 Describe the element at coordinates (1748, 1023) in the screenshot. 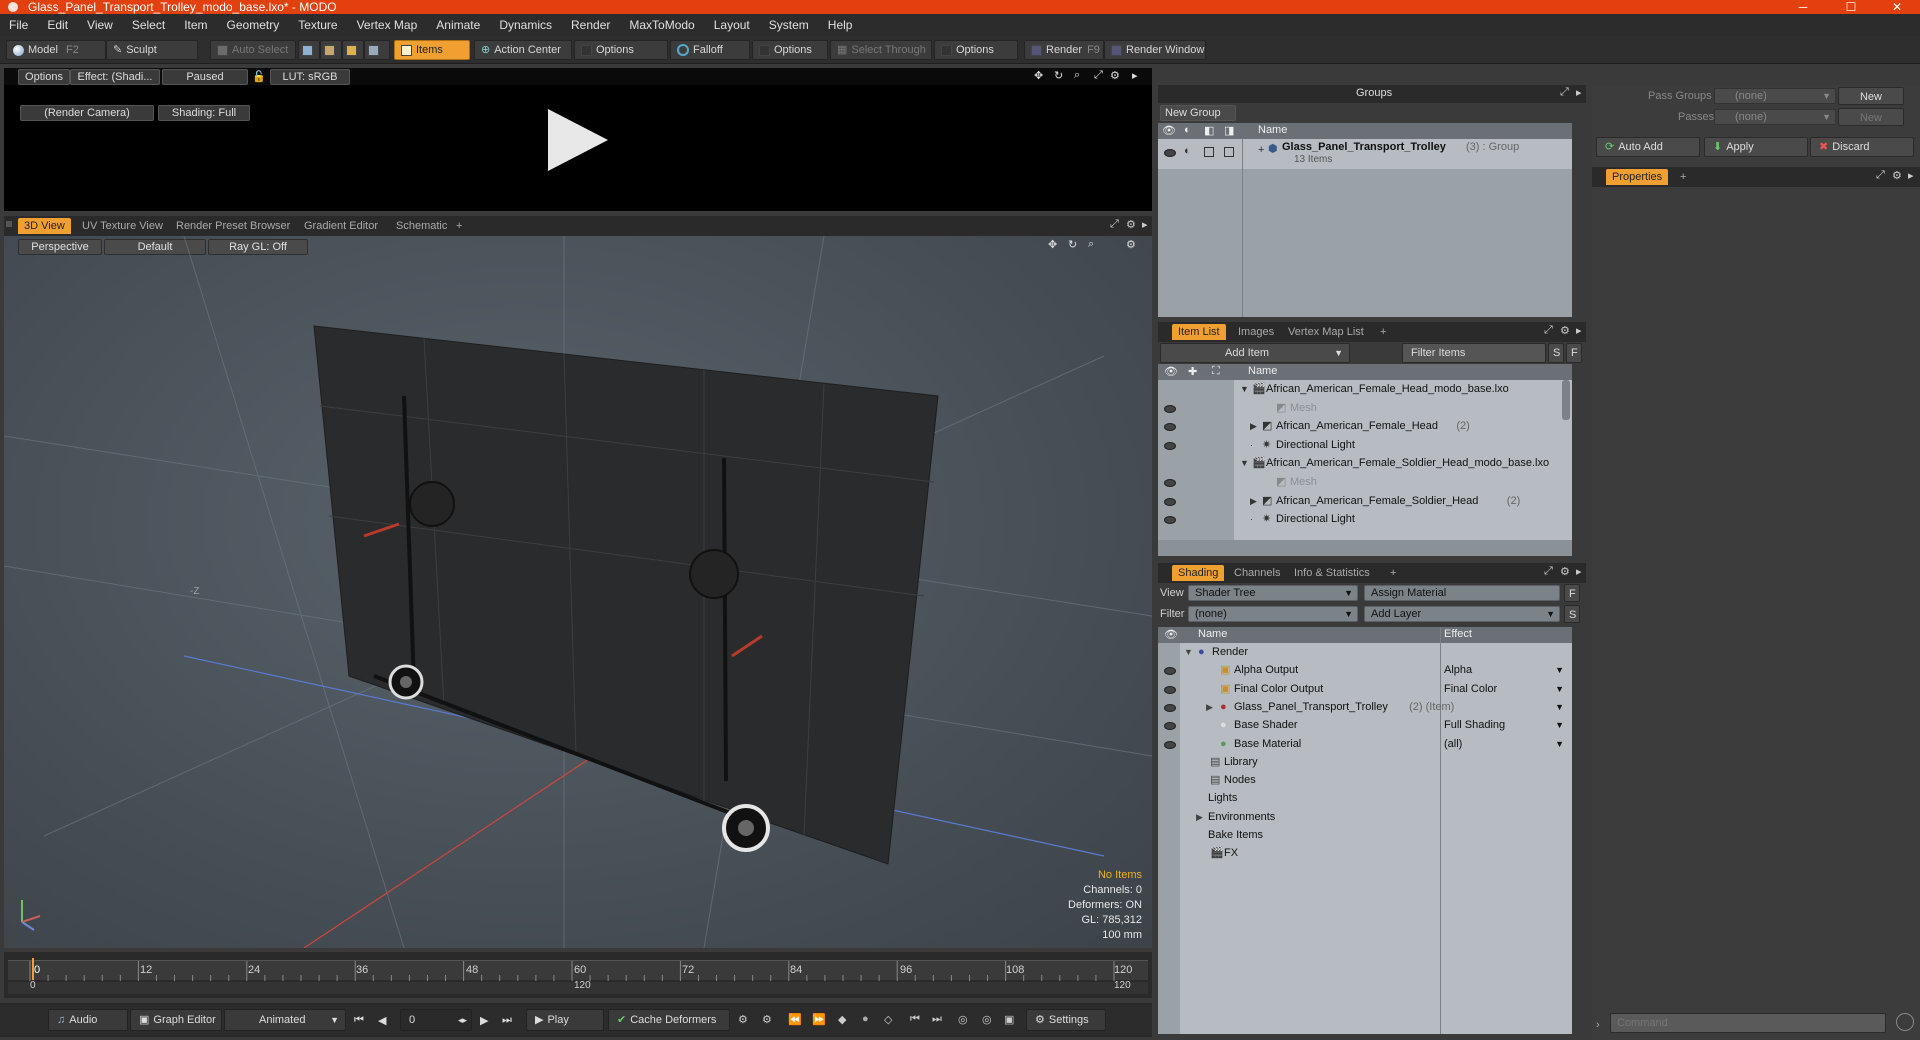

I see `command-input` at that location.